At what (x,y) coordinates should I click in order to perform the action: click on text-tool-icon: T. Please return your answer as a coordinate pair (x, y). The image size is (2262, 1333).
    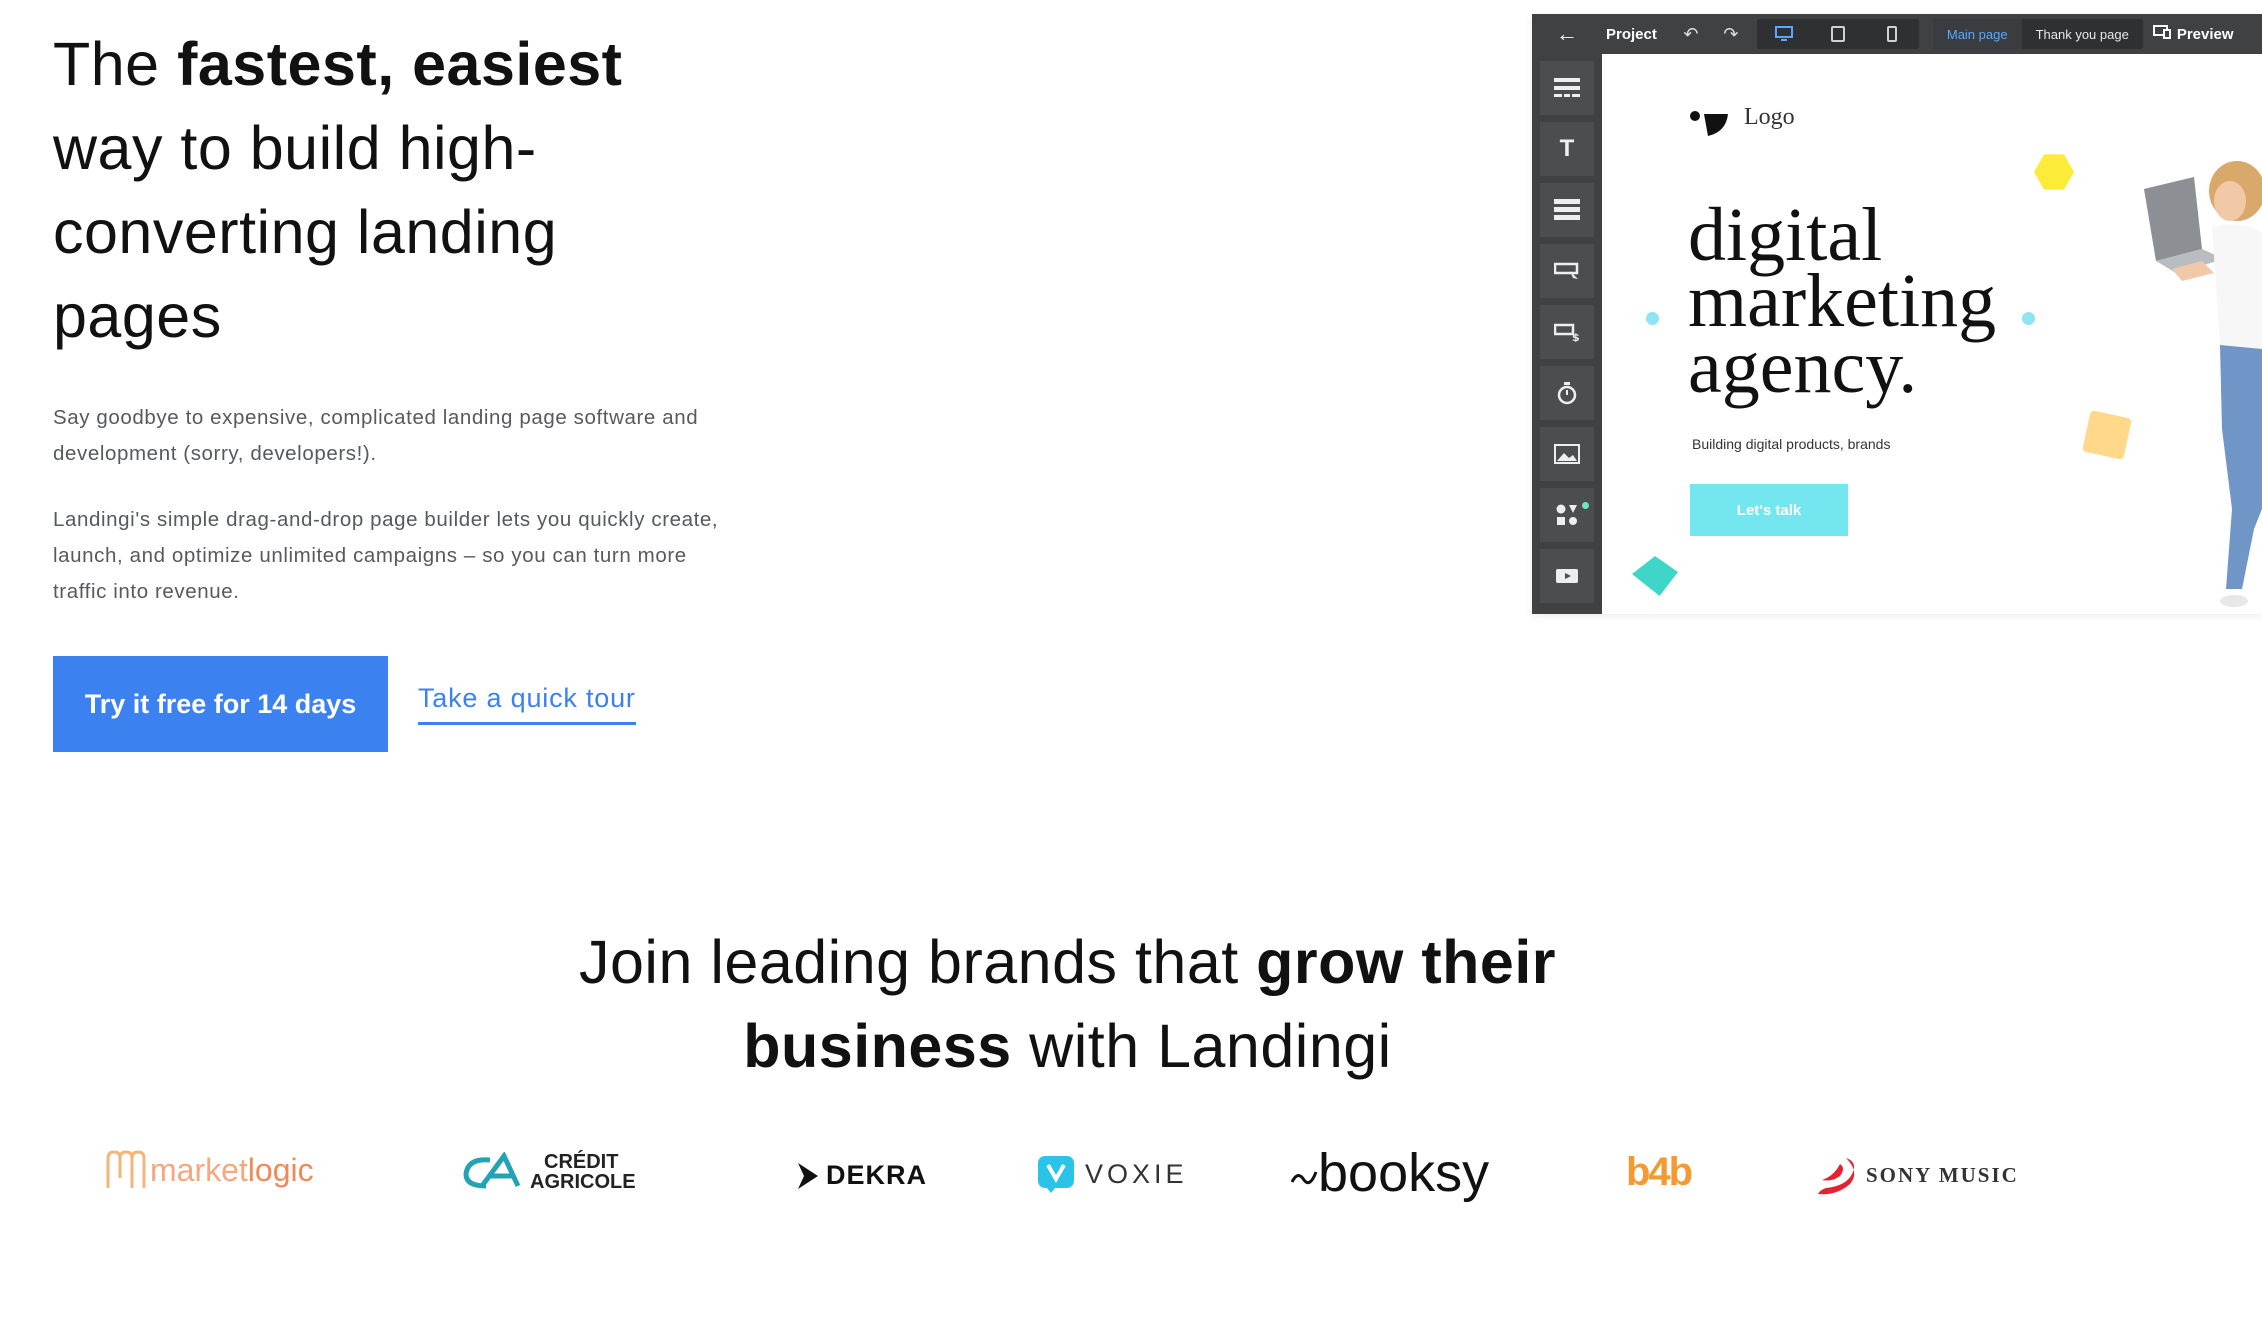
    Looking at the image, I should click on (1567, 149).